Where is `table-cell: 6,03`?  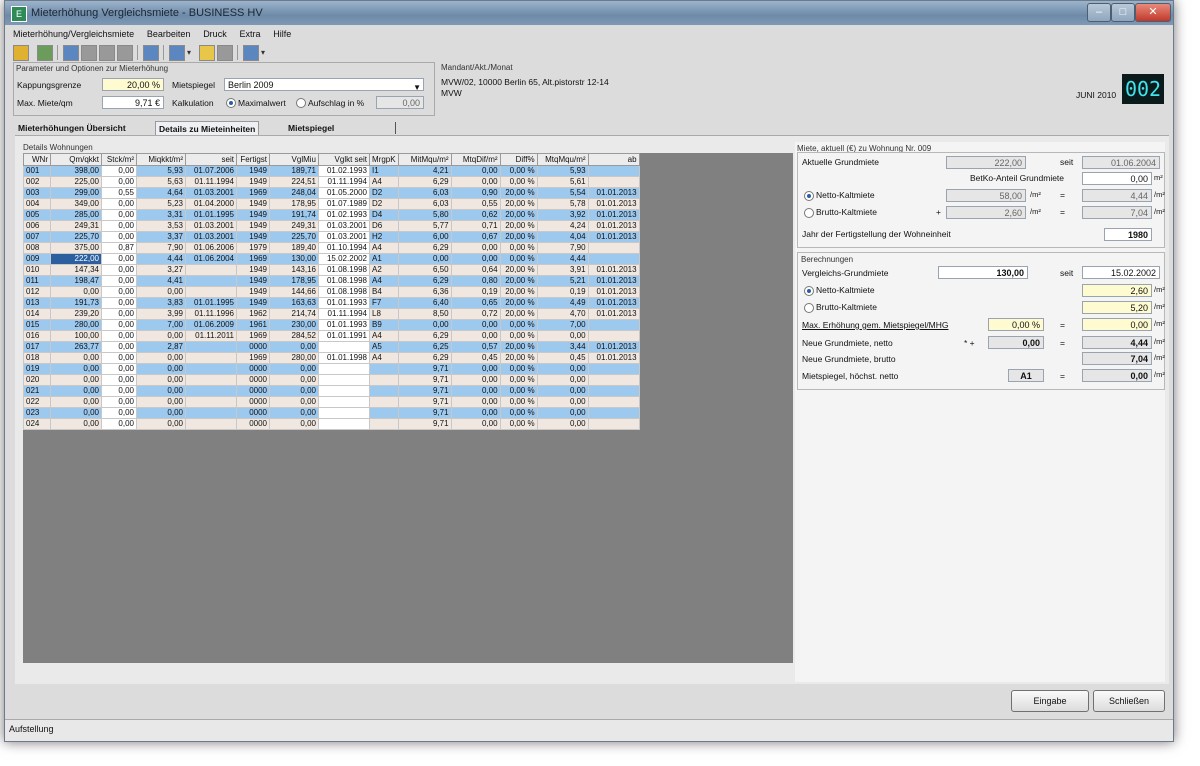
table-cell: 6,03 is located at coordinates (424, 193).